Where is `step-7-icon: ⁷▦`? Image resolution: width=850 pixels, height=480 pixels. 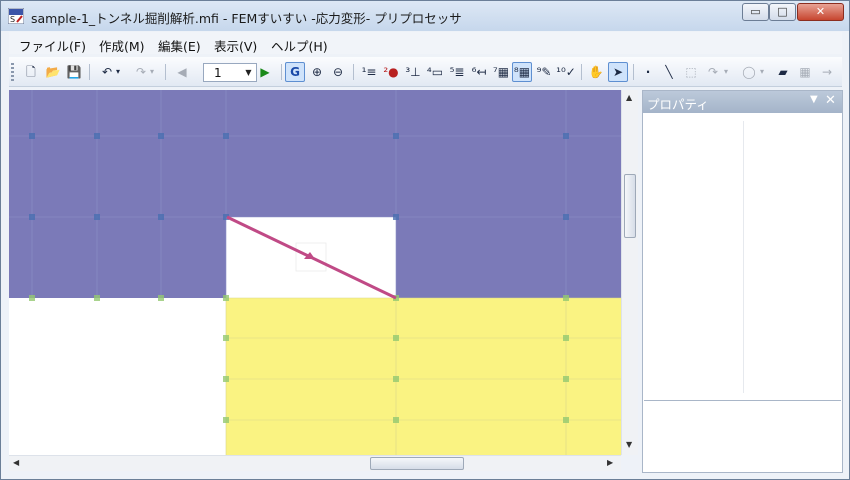
step-7-icon: ⁷▦ is located at coordinates (501, 72).